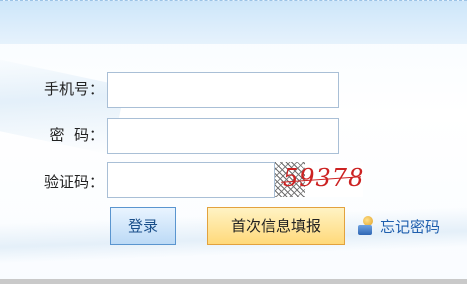  What do you see at coordinates (367, 226) in the screenshot?
I see `user-key-icon` at bounding box center [367, 226].